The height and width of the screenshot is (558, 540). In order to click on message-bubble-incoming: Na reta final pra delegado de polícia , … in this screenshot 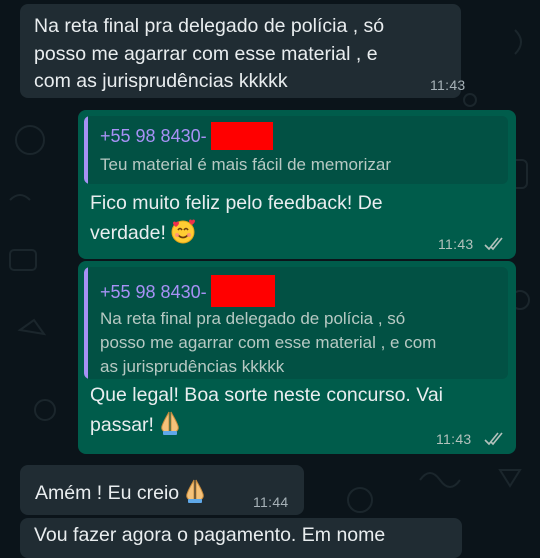, I will do `click(242, 51)`.